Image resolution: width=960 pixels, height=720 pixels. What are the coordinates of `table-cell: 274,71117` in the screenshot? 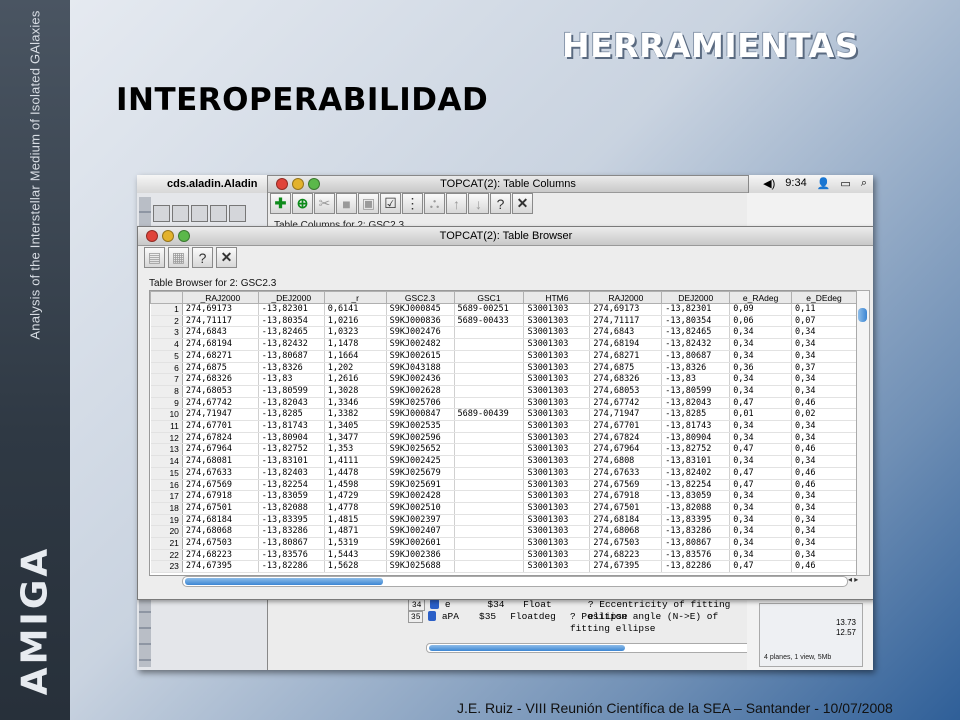 It's located at (626, 321).